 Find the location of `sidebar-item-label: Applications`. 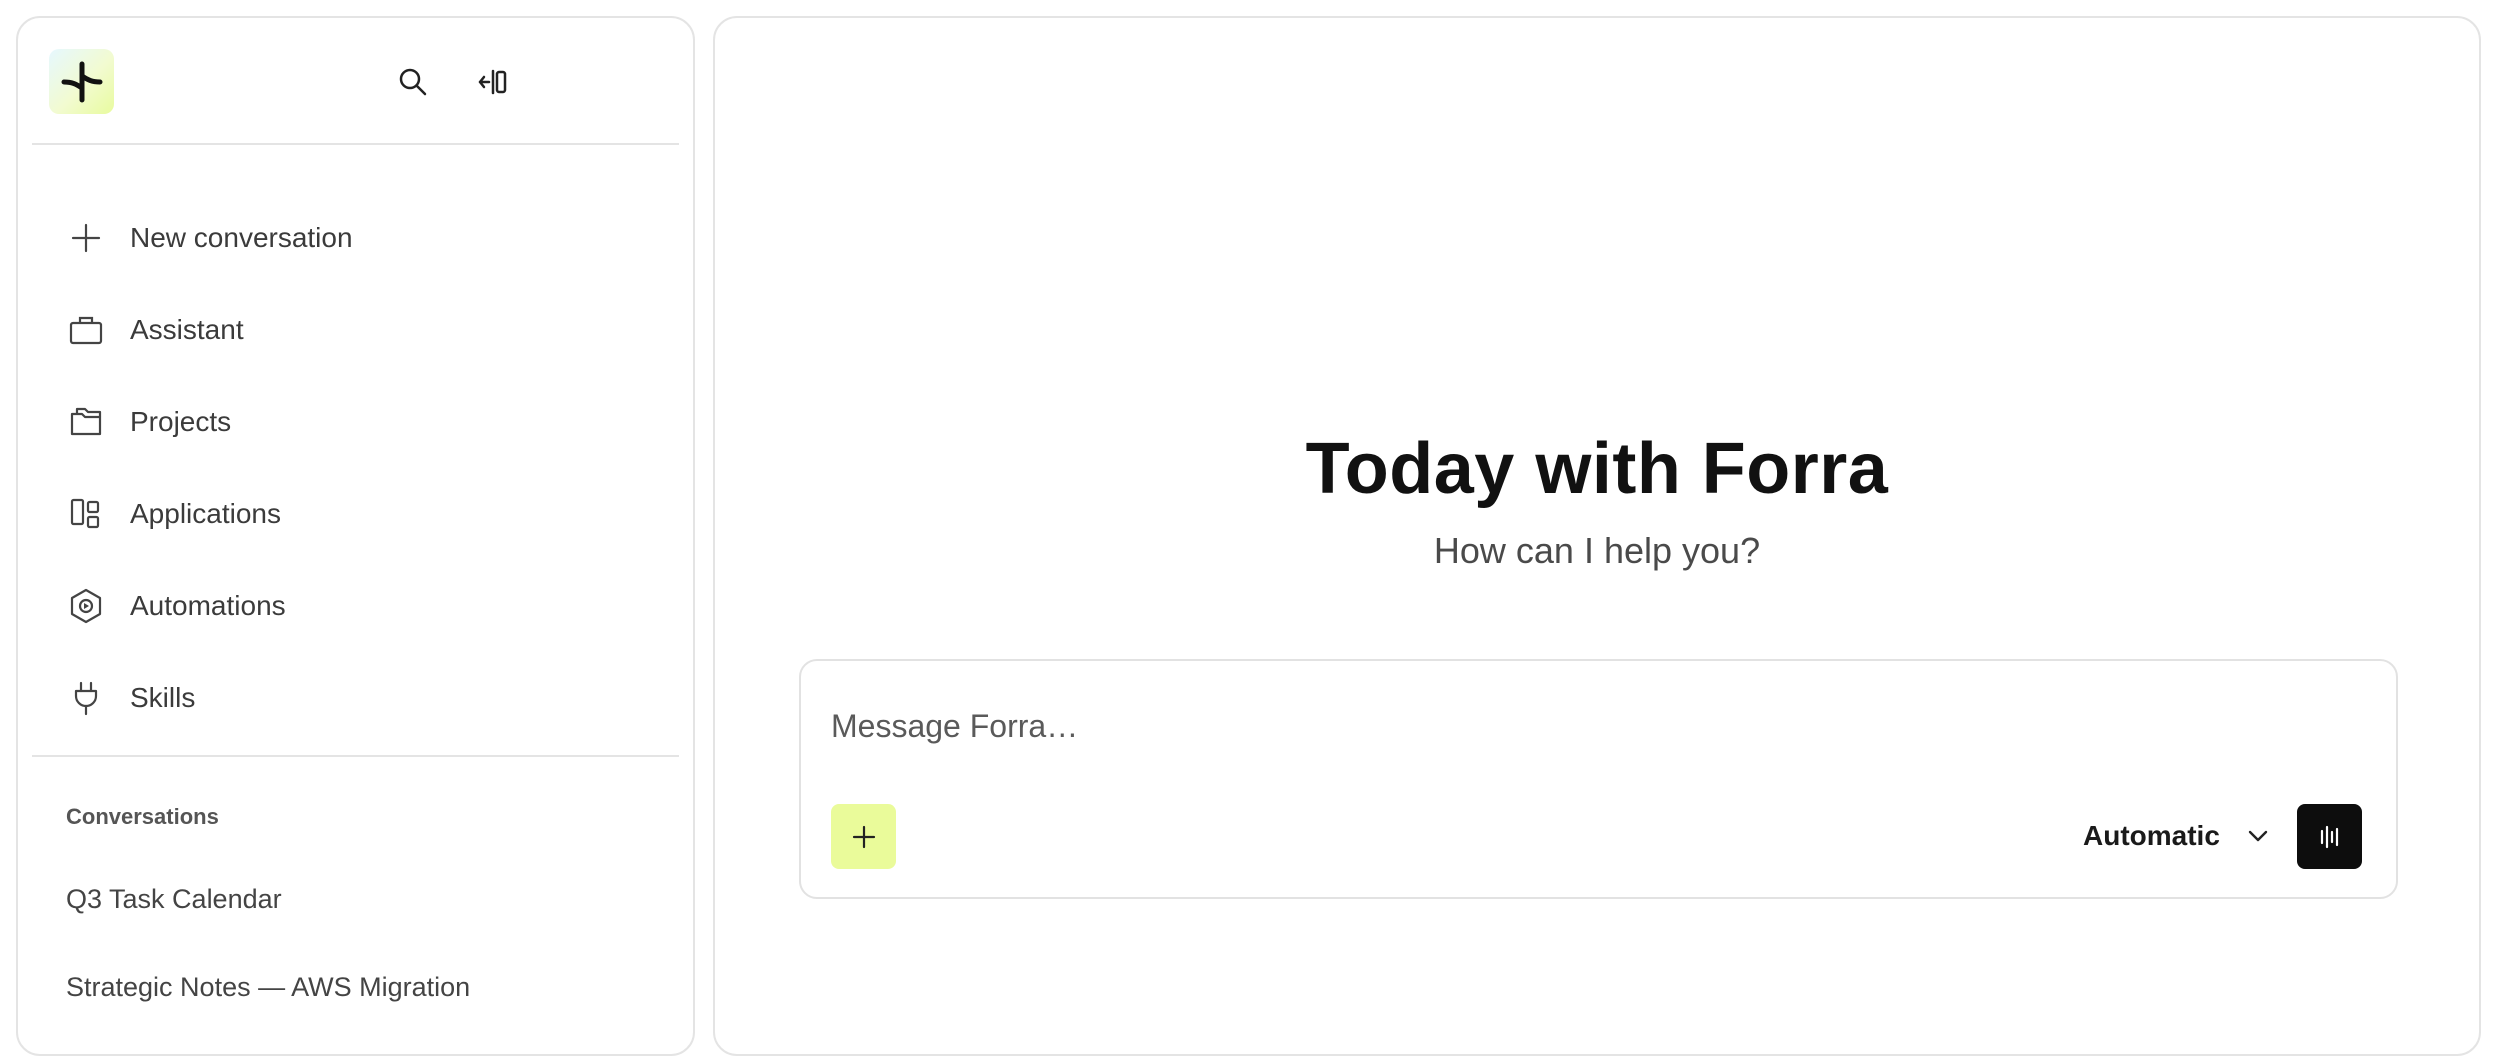

sidebar-item-label: Applications is located at coordinates (205, 513).